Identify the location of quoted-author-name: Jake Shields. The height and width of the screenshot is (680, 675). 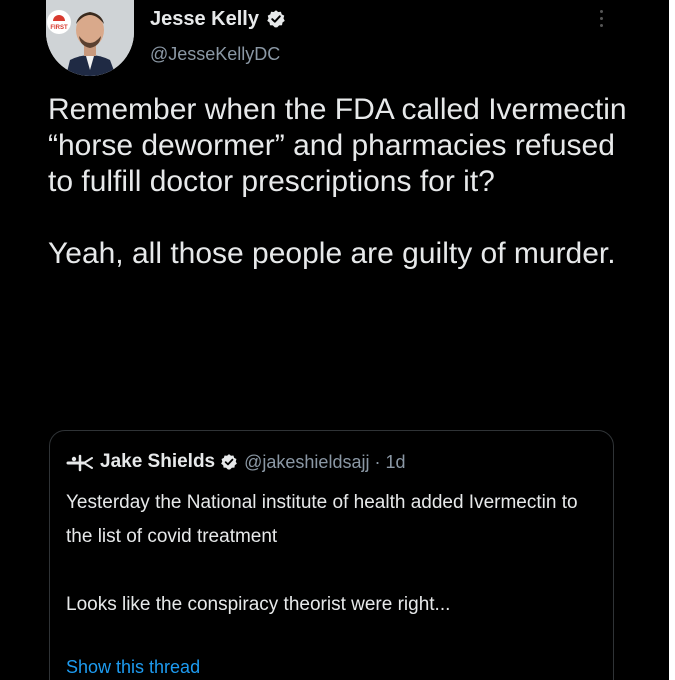
(157, 462).